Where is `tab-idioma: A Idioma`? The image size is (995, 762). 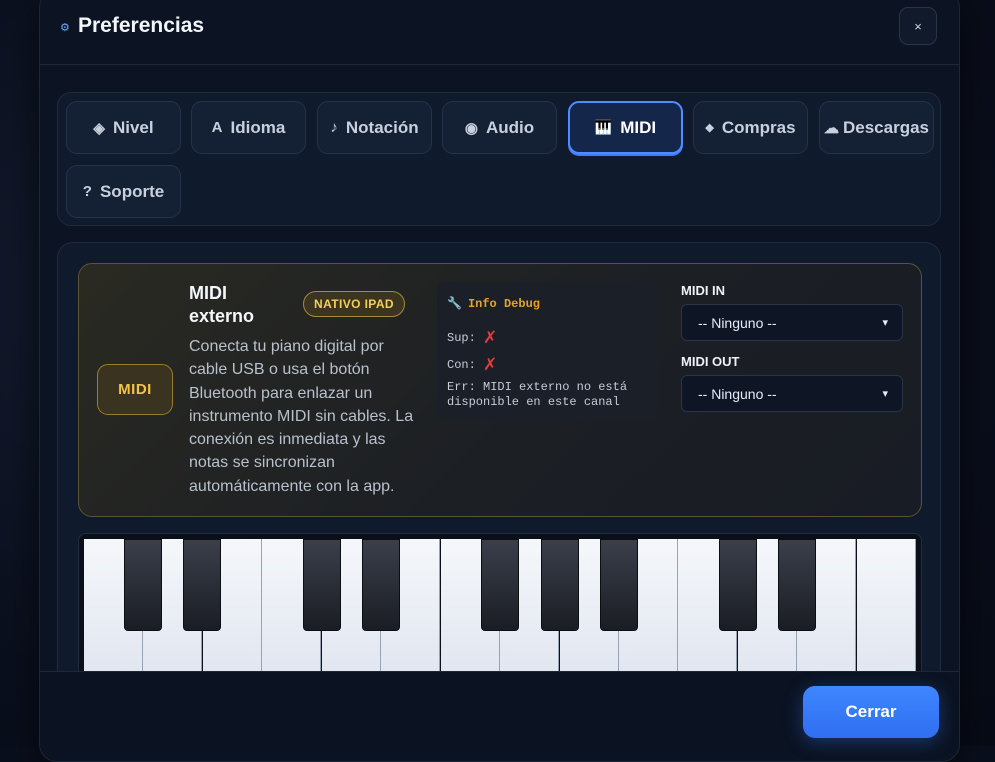
tab-idioma: A Idioma is located at coordinates (248, 127).